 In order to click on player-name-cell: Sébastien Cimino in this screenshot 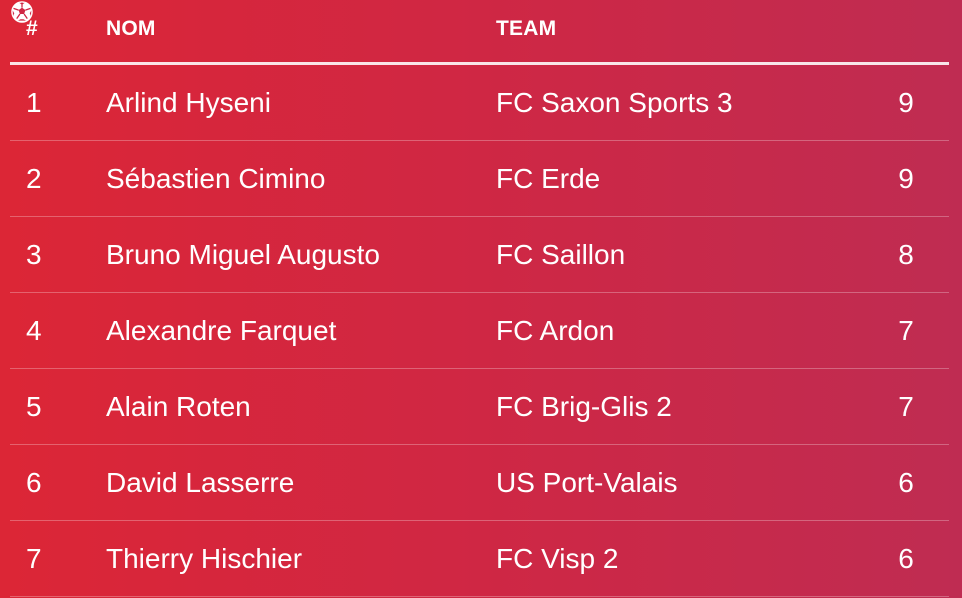, I will do `click(216, 178)`.